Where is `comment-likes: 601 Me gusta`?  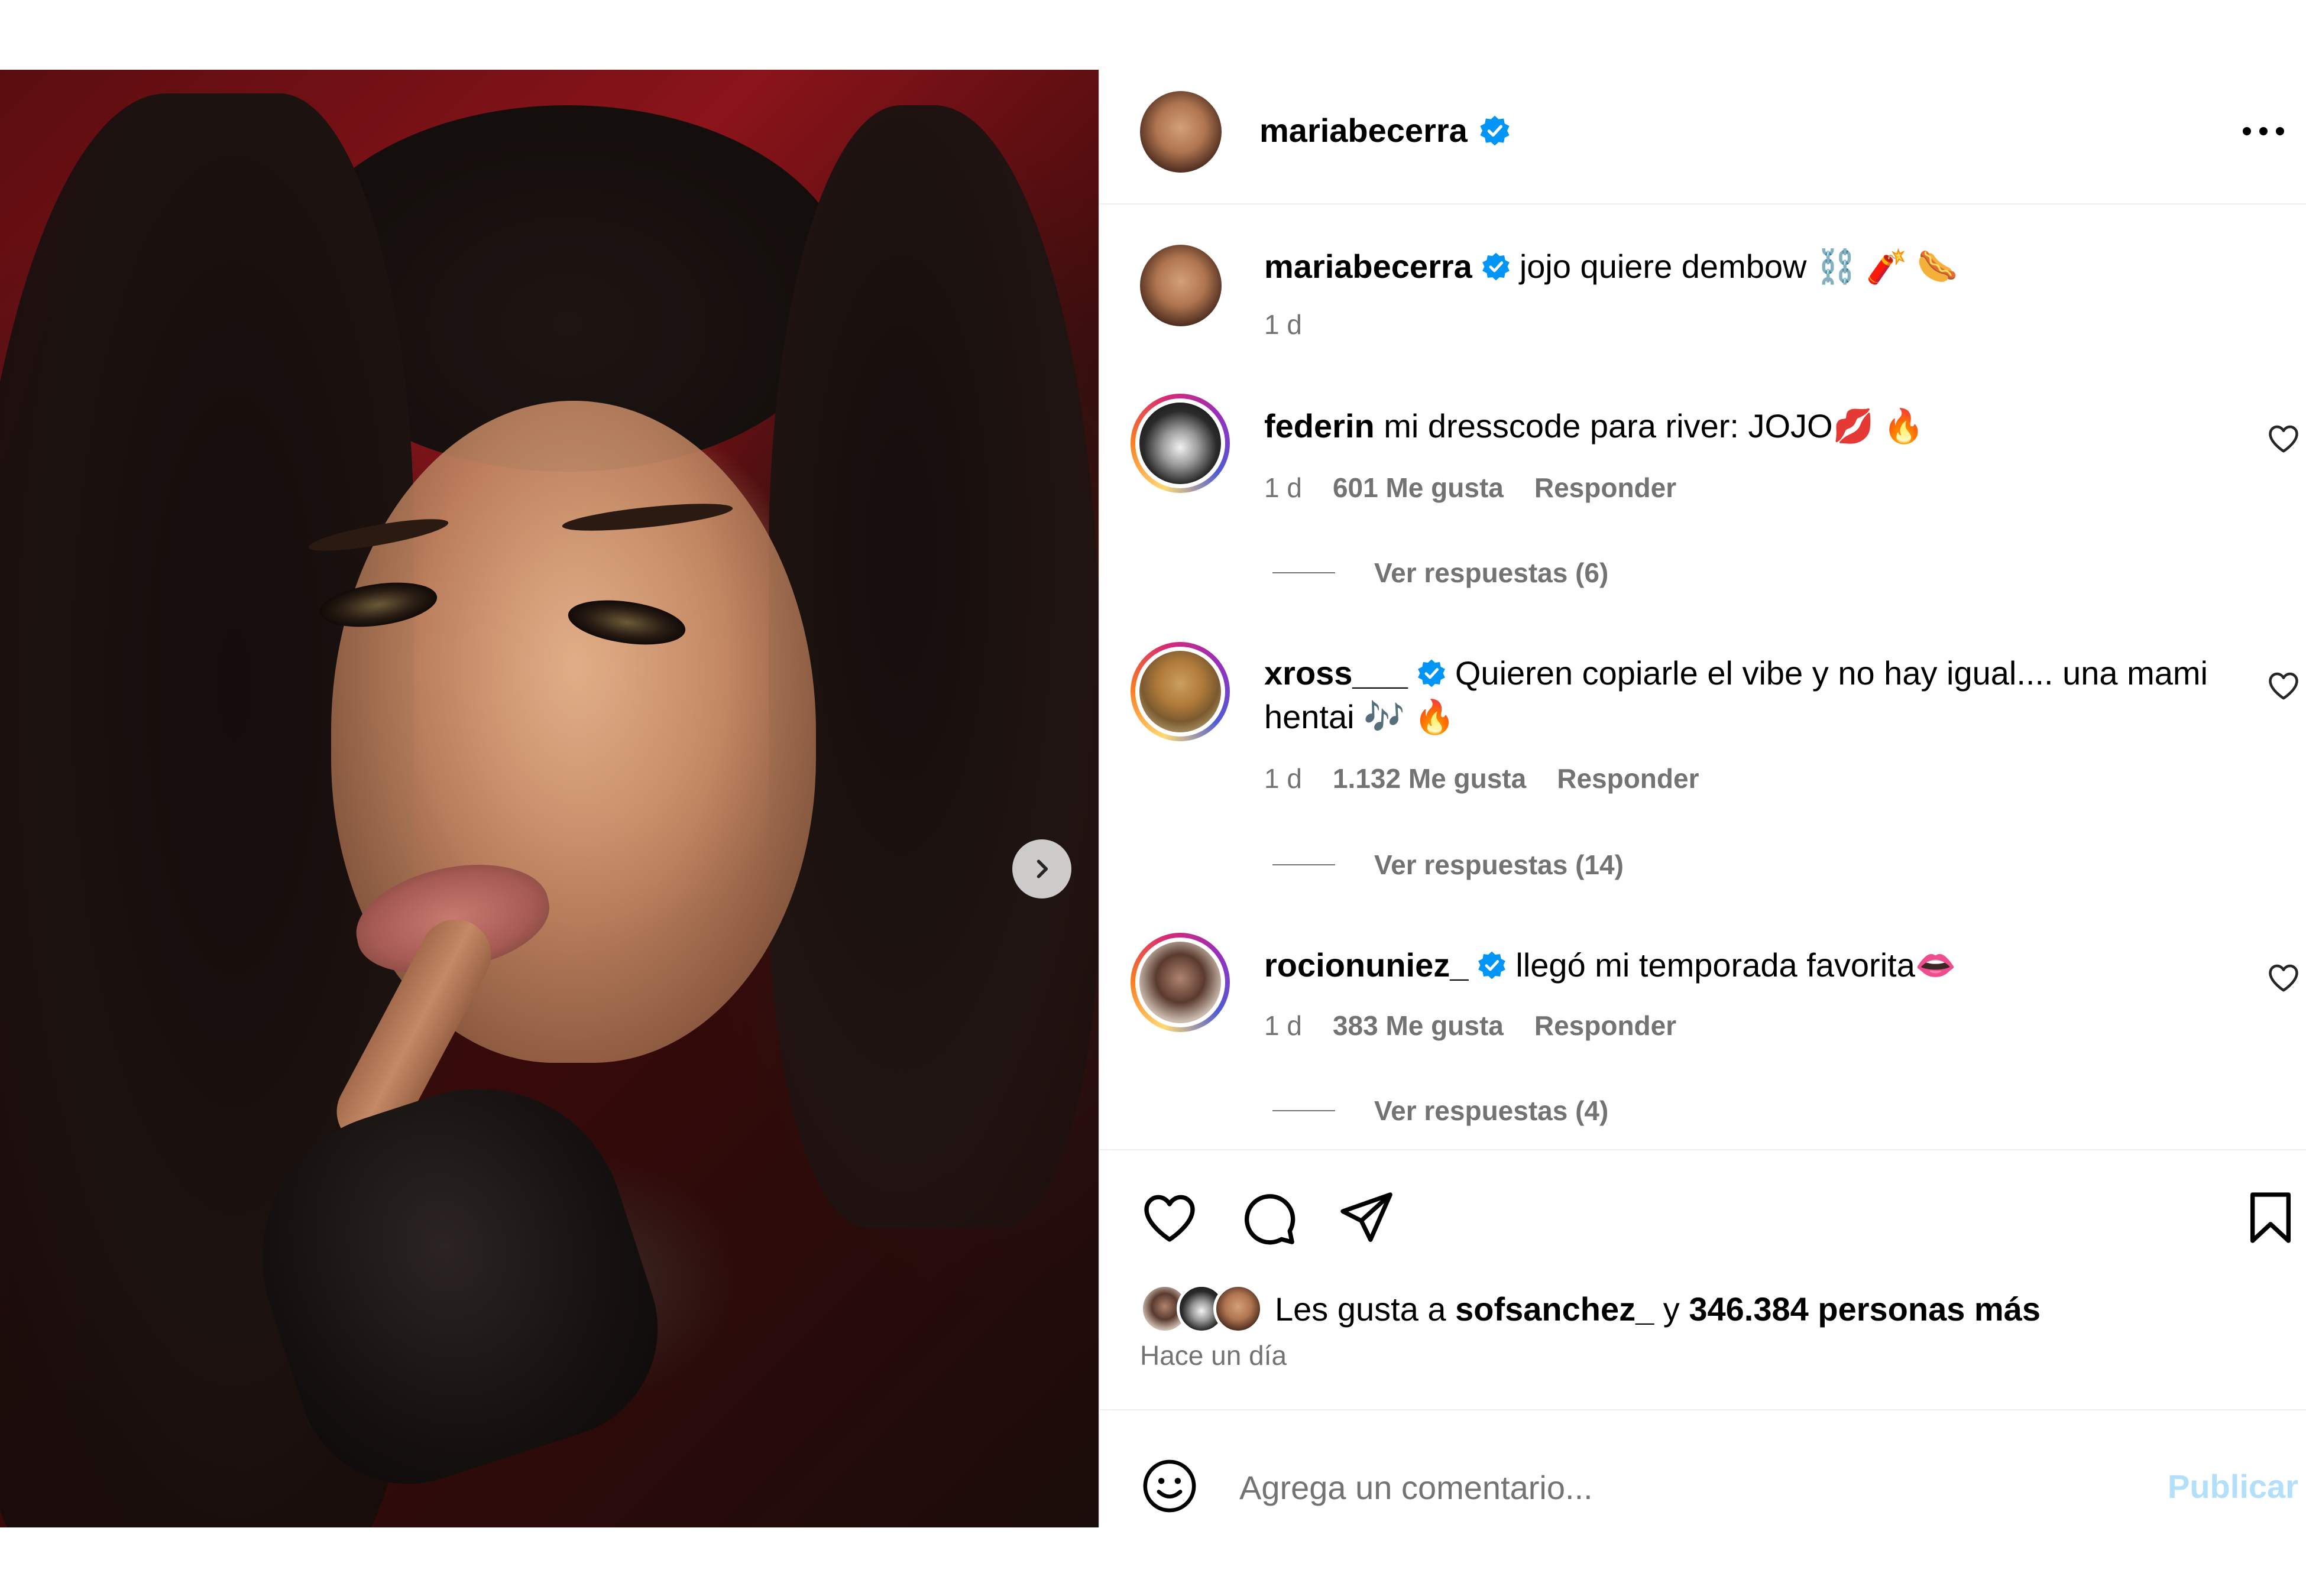
comment-likes: 601 Me gusta is located at coordinates (1418, 488).